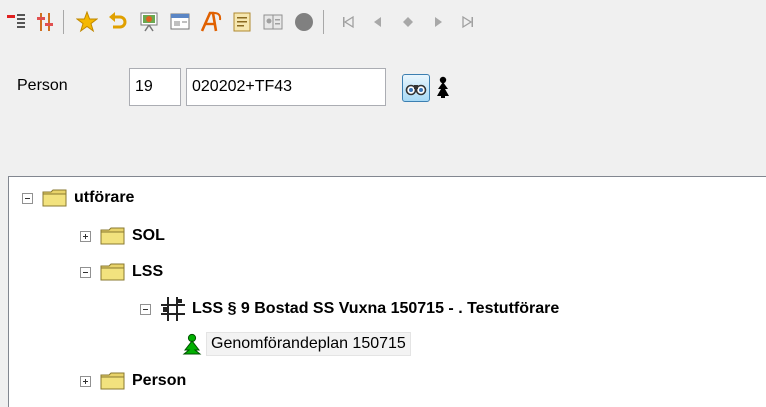  Describe the element at coordinates (104, 197) in the screenshot. I see `tree-node-label: utförare` at that location.